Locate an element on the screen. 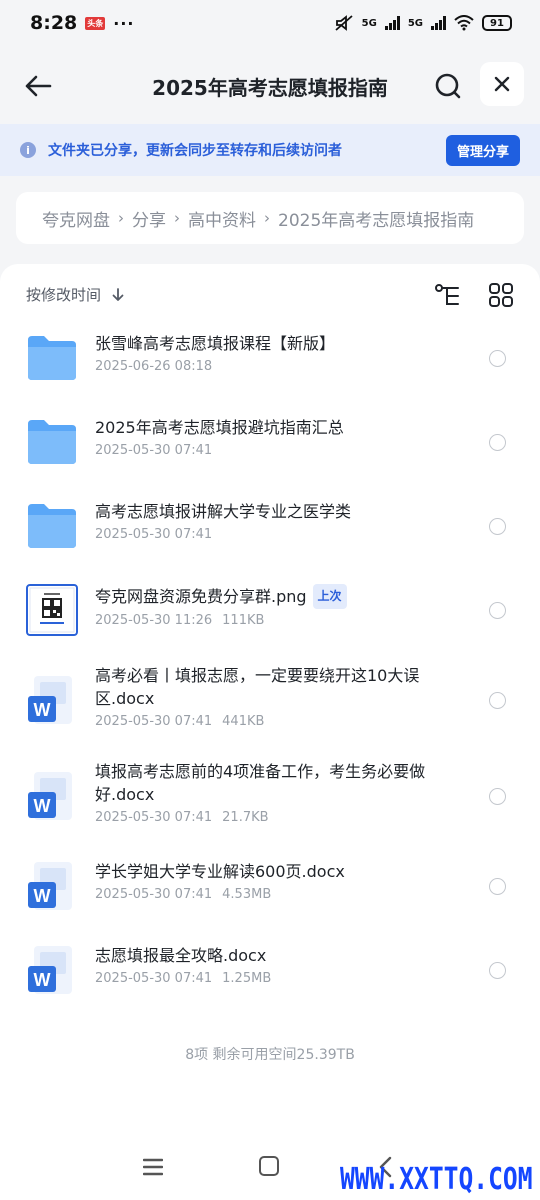 Image resolution: width=540 pixels, height=1200 pixels. manage-share-button: 管理分享 is located at coordinates (482, 150).